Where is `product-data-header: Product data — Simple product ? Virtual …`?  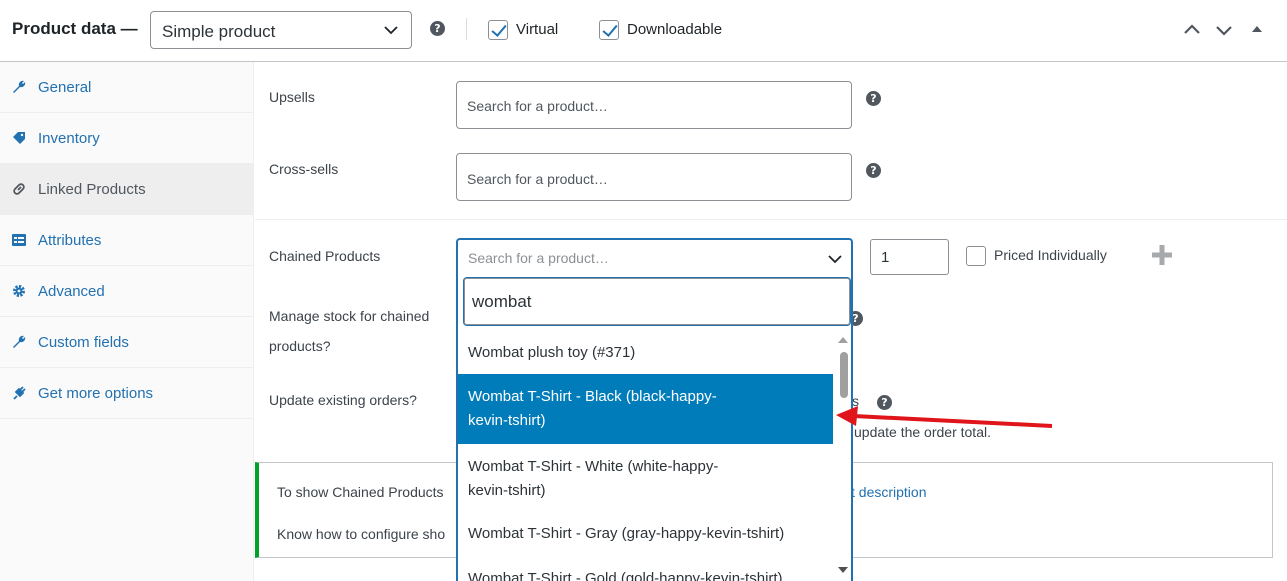
product-data-header: Product data — Simple product ? Virtual … is located at coordinates (643, 31).